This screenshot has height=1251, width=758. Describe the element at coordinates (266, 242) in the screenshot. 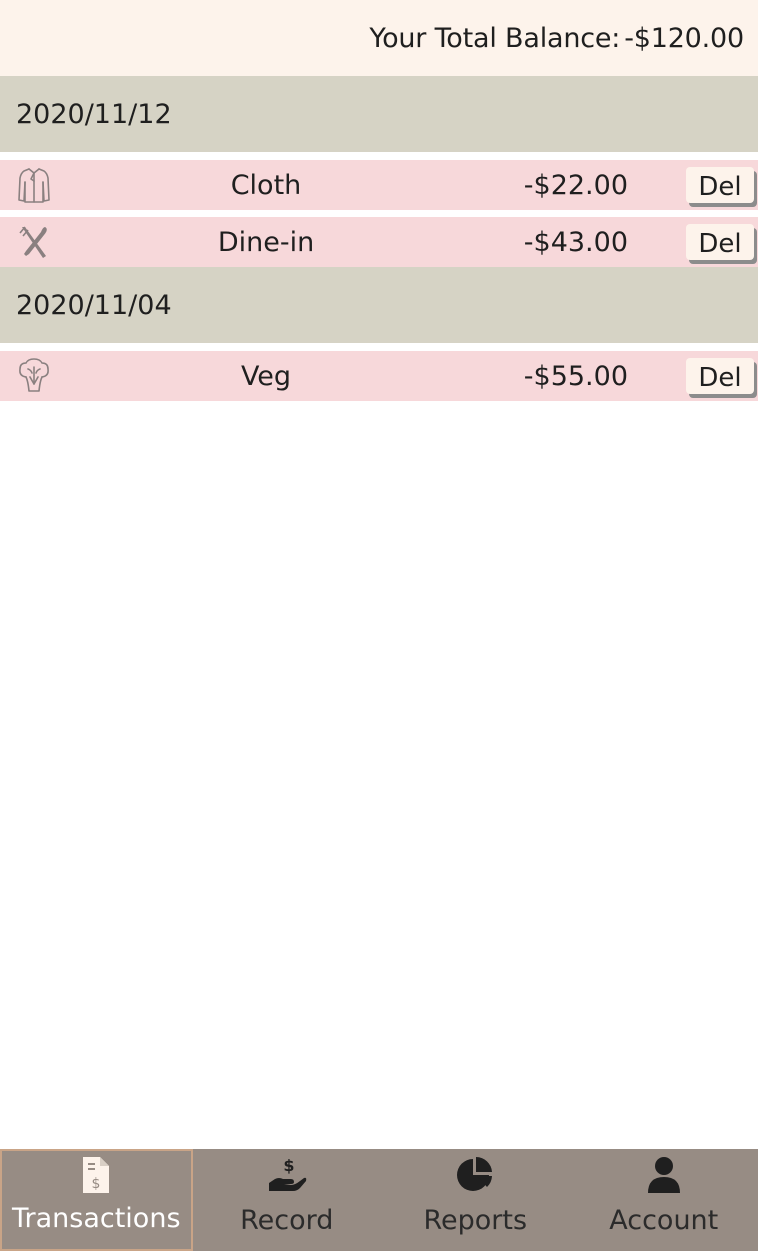

I see `transaction-category: Dine-in` at that location.